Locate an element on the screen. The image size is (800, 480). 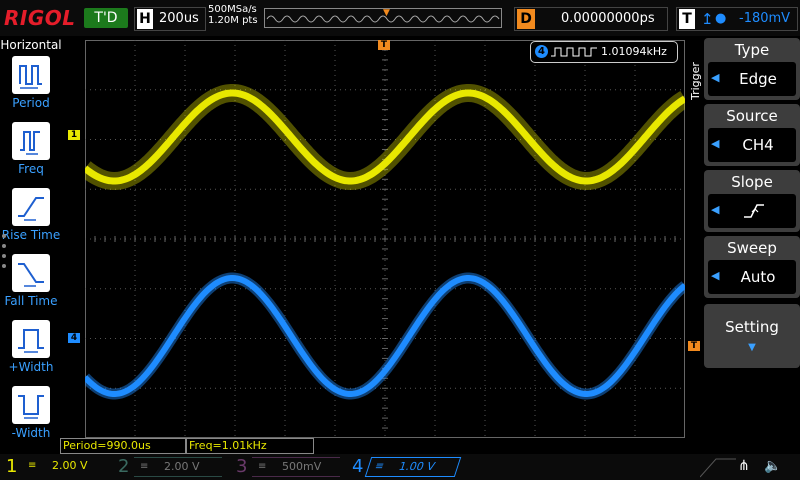
fall-time-button: Fall Time is located at coordinates (31, 286).